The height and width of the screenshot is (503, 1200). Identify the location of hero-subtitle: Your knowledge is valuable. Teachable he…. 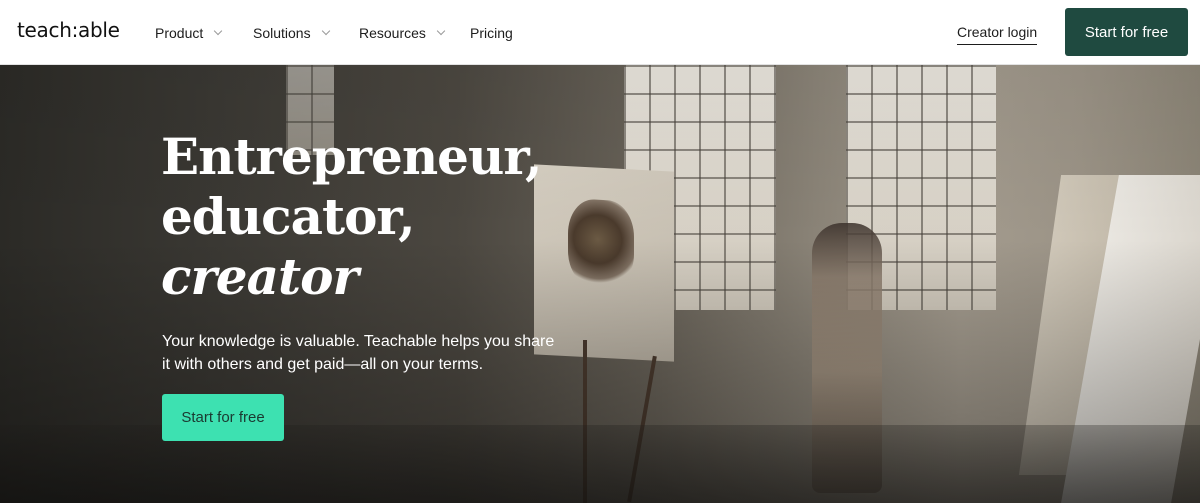
(358, 353).